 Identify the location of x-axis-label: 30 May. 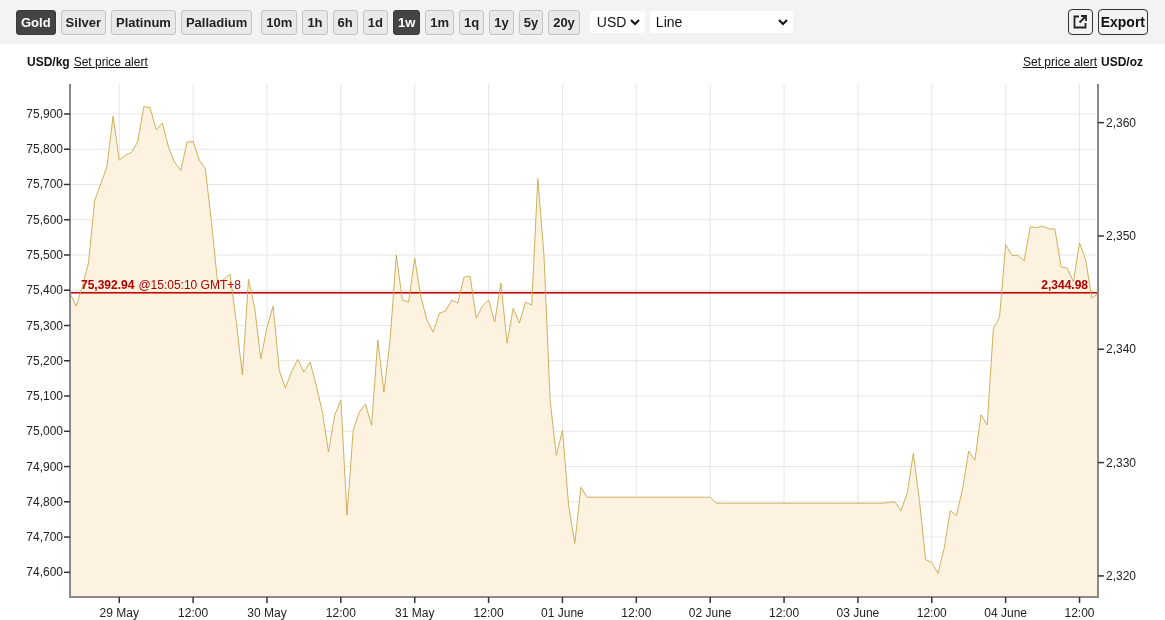
(267, 613).